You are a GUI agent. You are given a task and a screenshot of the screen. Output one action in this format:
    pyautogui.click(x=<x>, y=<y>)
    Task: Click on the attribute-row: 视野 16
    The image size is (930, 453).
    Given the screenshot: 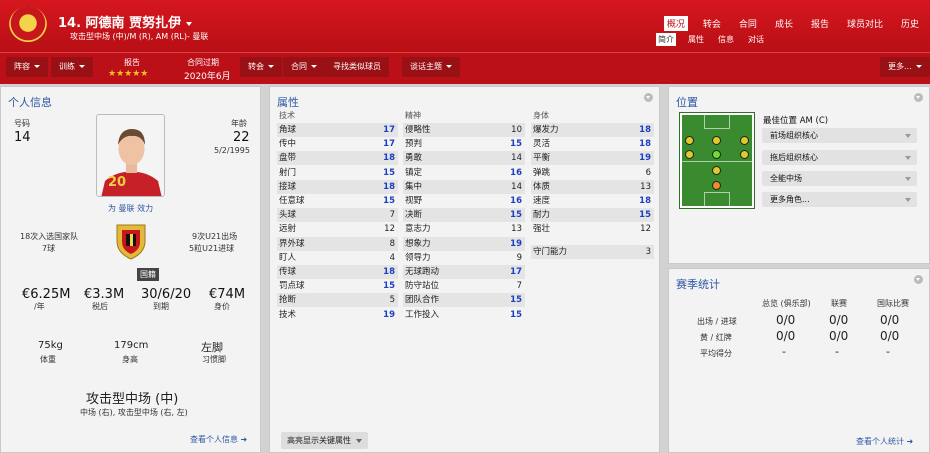 What is the action you would take?
    pyautogui.click(x=464, y=201)
    